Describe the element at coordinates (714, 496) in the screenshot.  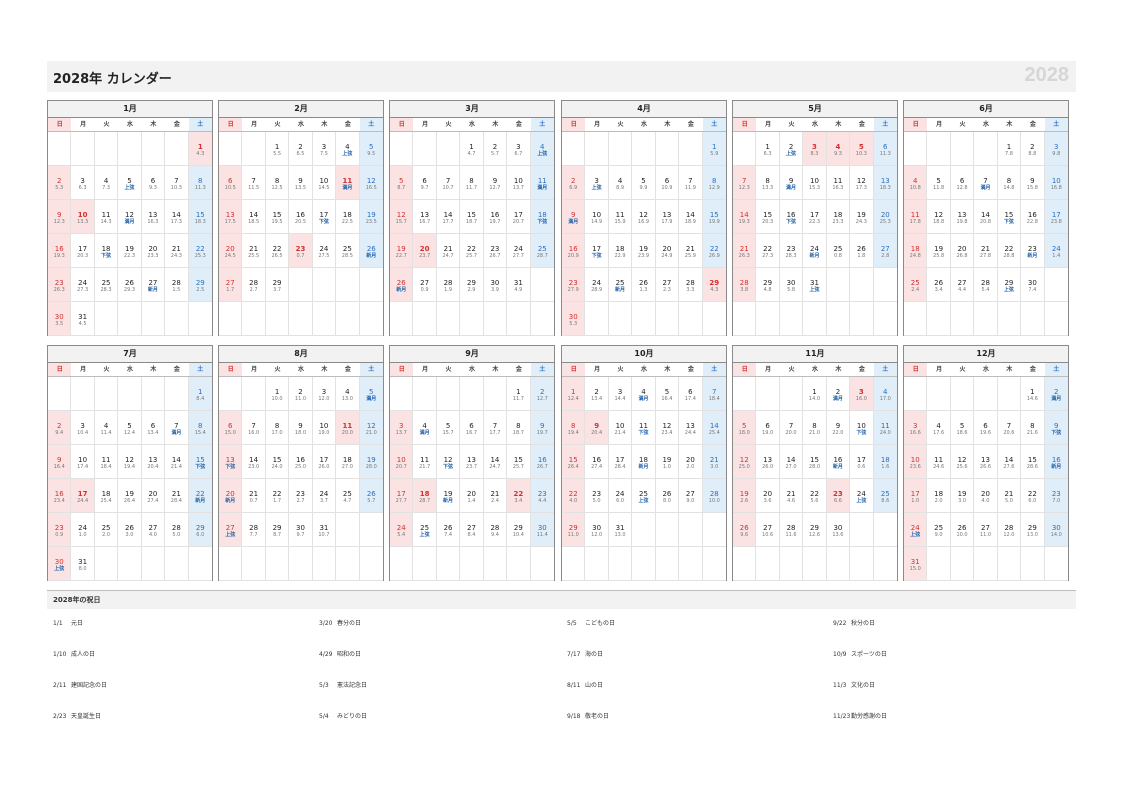
I see `day-cell: 28 10.0` at that location.